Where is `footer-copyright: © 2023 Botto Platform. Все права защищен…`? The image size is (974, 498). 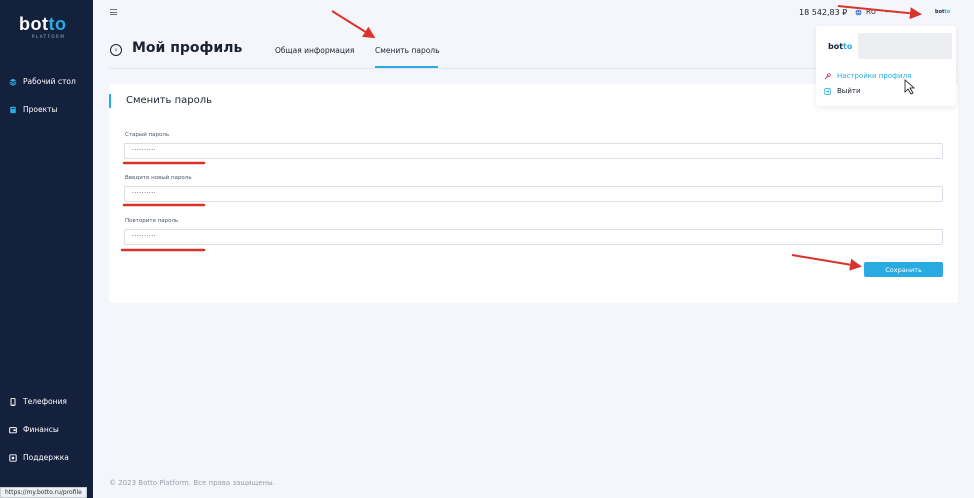 footer-copyright: © 2023 Botto Platform. Все права защищен… is located at coordinates (192, 483).